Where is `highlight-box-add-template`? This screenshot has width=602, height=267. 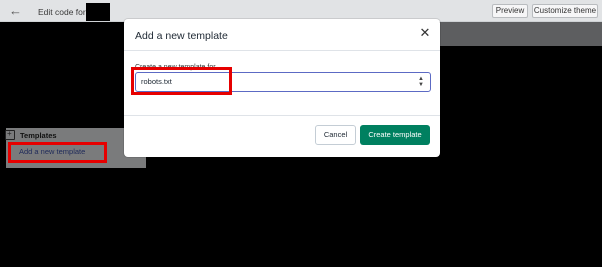 highlight-box-add-template is located at coordinates (57, 152).